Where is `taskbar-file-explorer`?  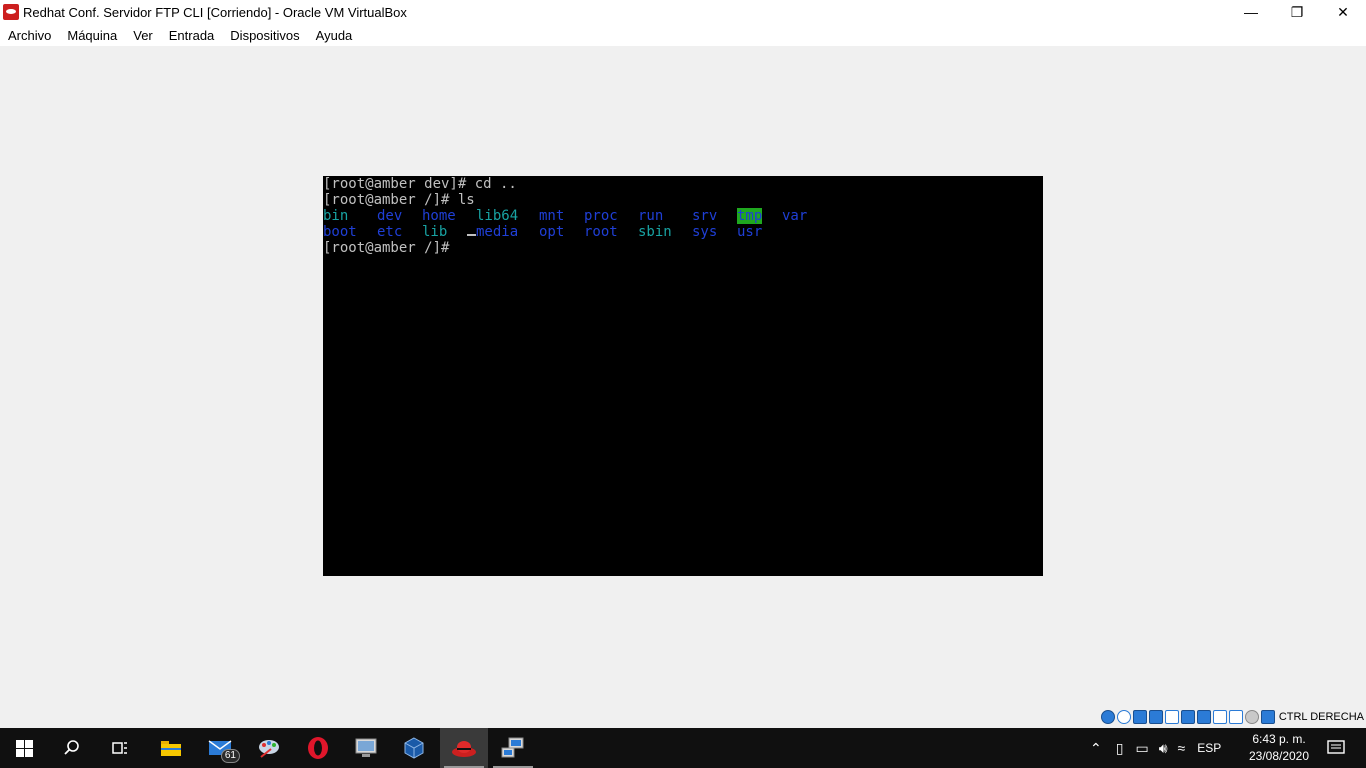 taskbar-file-explorer is located at coordinates (171, 748).